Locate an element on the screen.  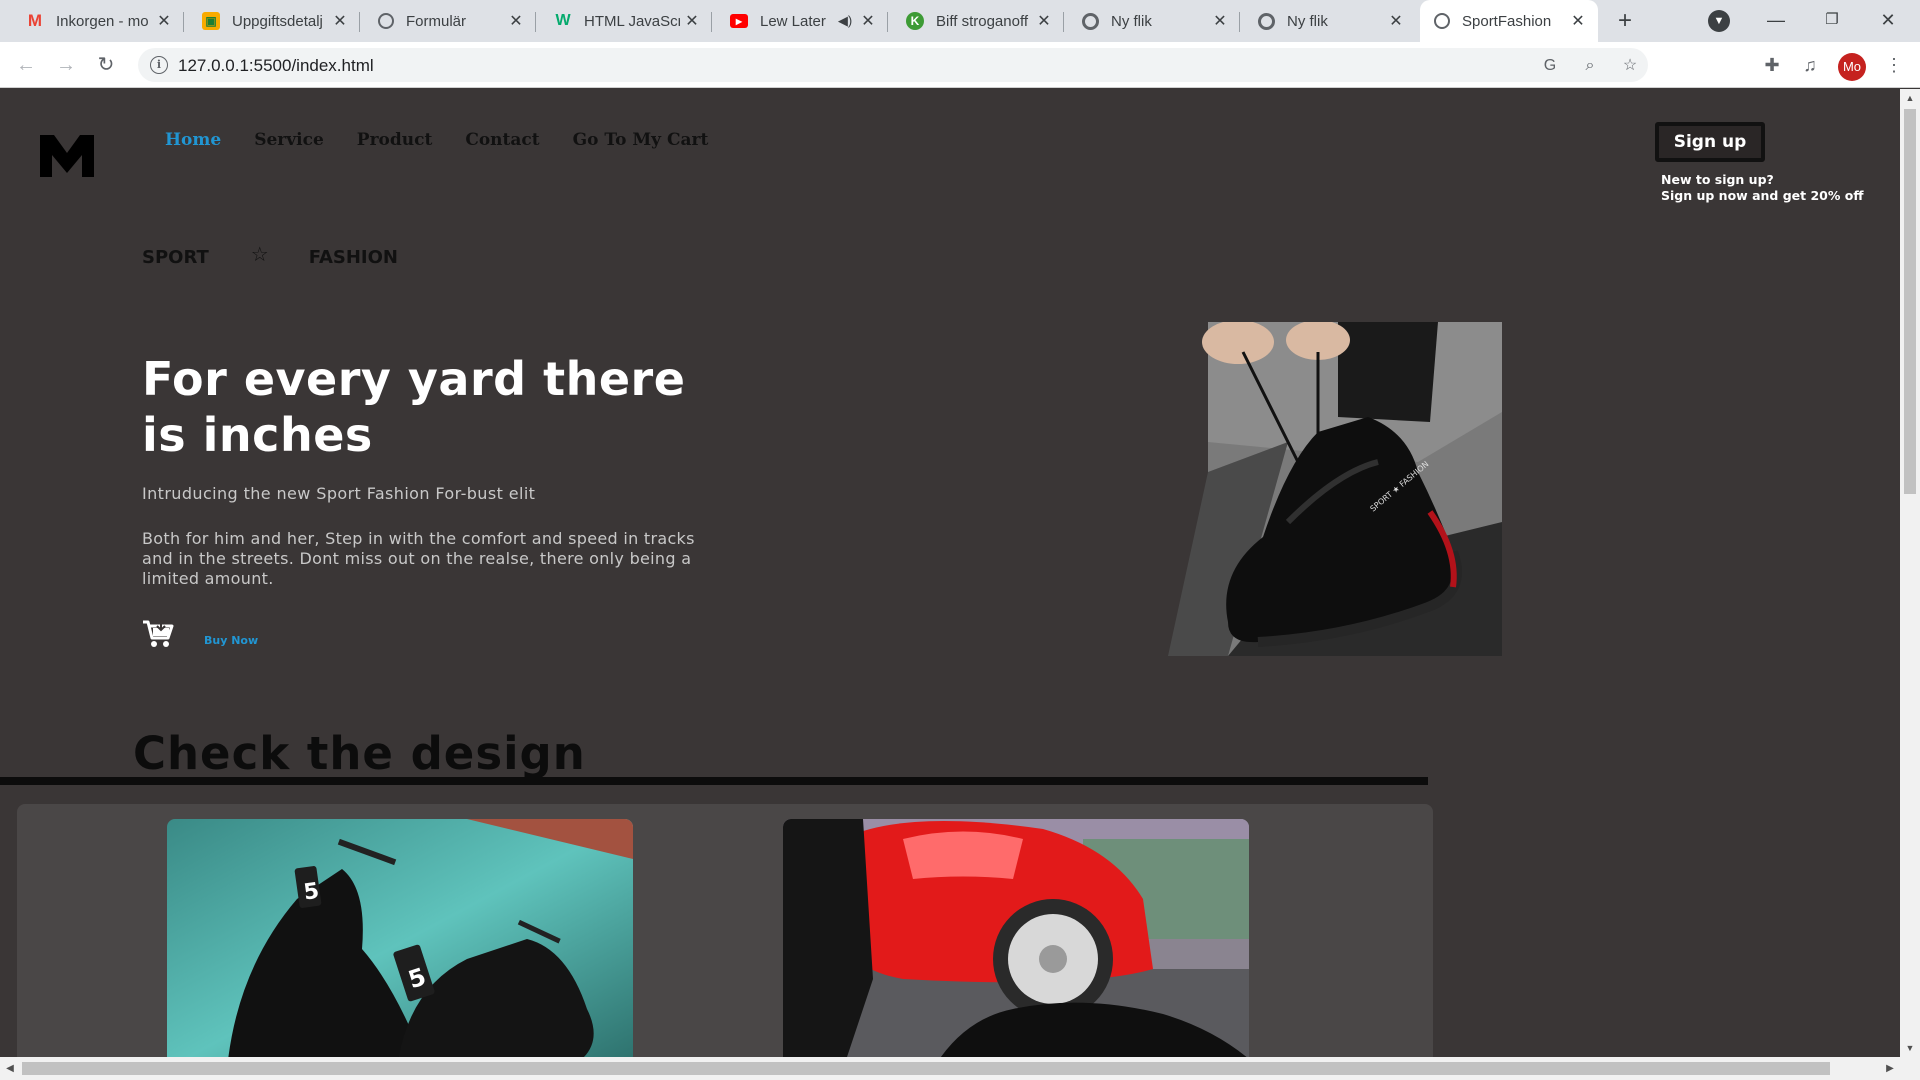
minimize-button: — is located at coordinates (1776, 21).